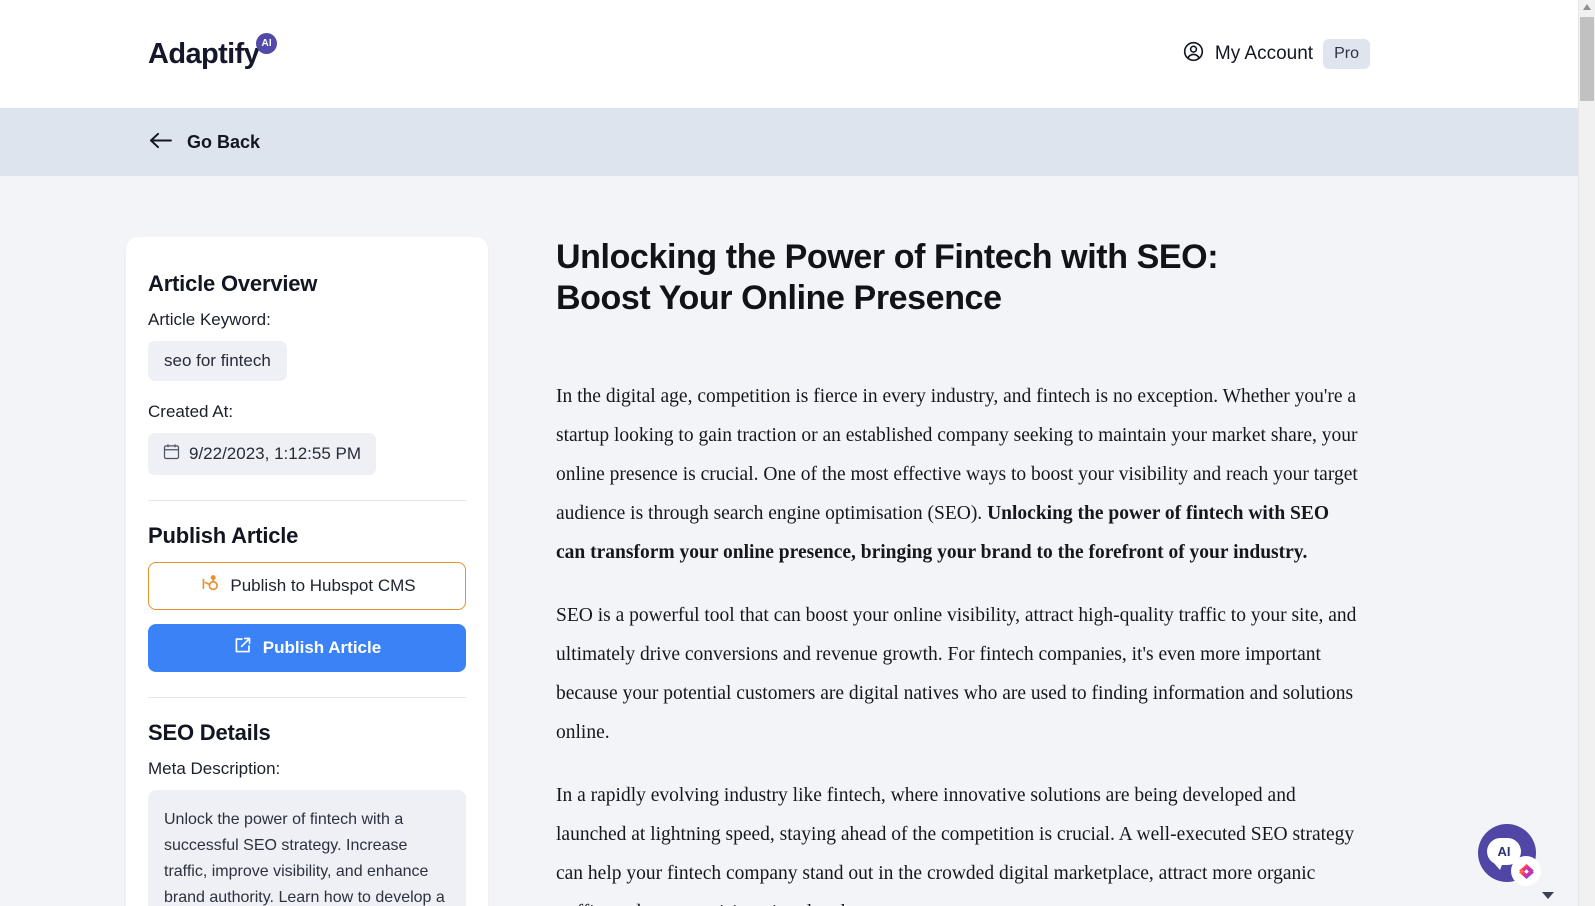 Image resolution: width=1595 pixels, height=906 pixels. Describe the element at coordinates (1264, 53) in the screenshot. I see `account-label: My Account` at that location.